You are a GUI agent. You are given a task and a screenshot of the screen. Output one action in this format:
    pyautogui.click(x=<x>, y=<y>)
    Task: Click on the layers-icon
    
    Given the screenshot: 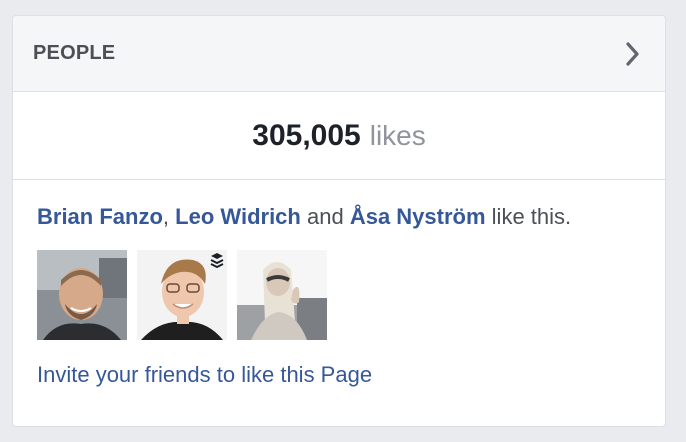 What is the action you would take?
    pyautogui.click(x=217, y=260)
    